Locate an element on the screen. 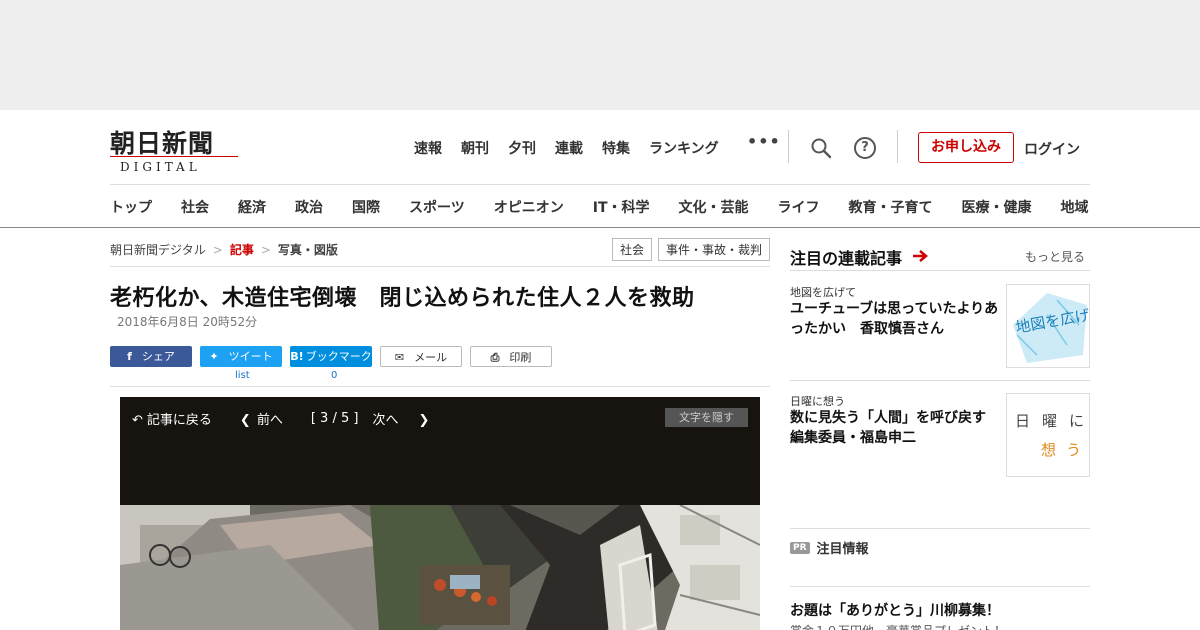  series-kicker: 日曜に想う is located at coordinates (817, 401).